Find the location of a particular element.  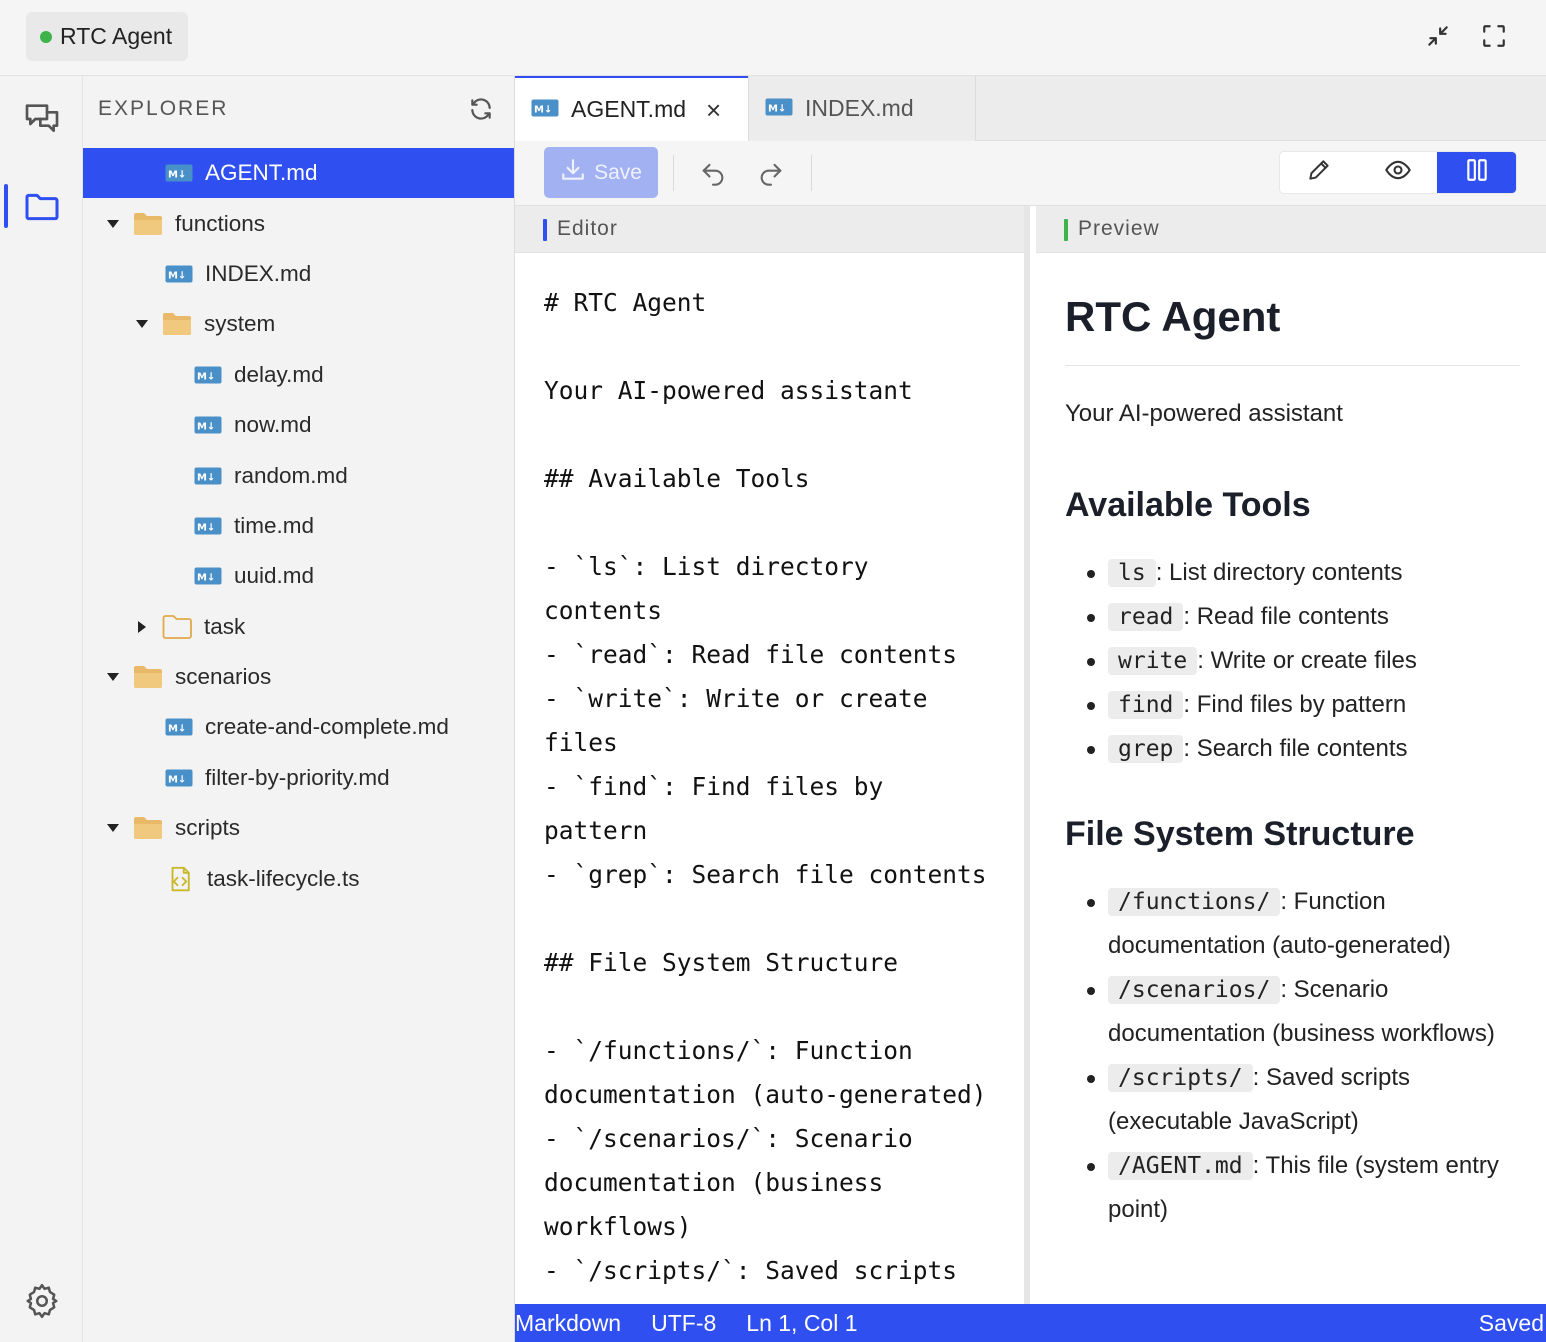

list-item-text: : Find files by pattern is located at coordinates (1295, 704).